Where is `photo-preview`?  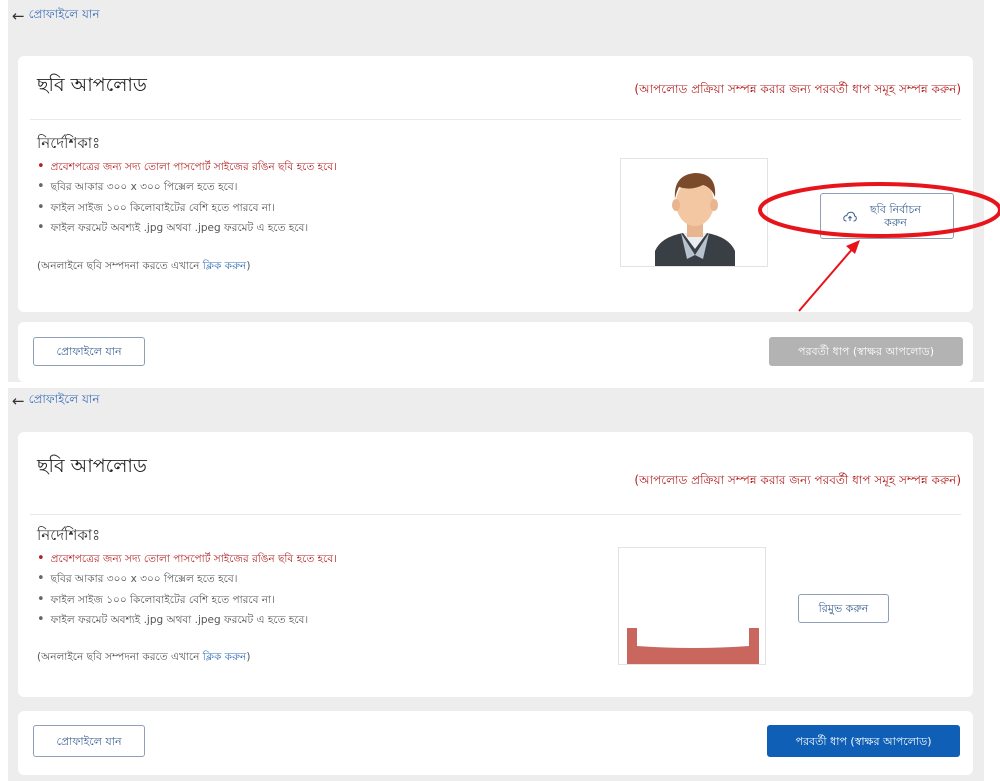
photo-preview is located at coordinates (694, 212).